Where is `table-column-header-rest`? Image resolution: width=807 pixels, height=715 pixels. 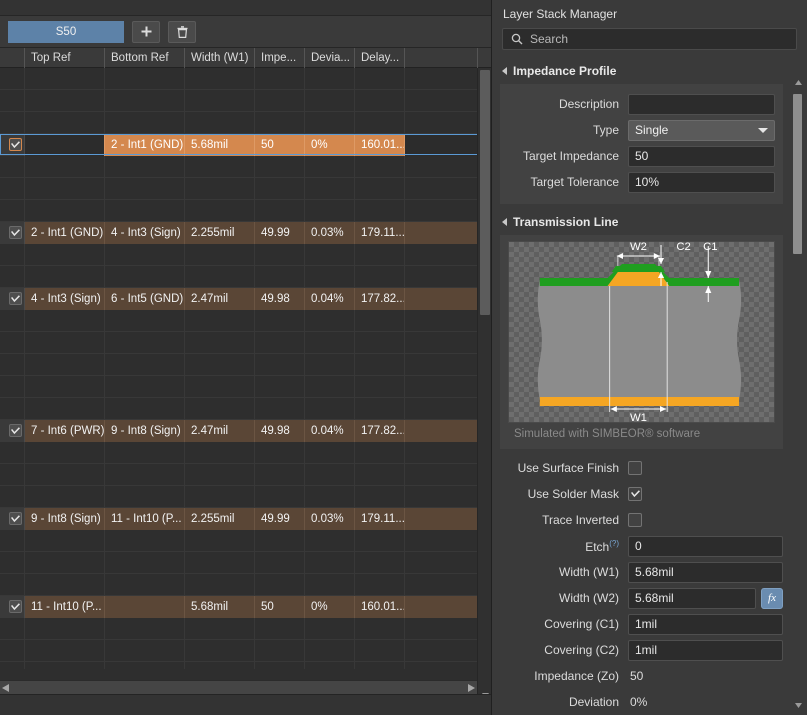
table-column-header-rest is located at coordinates (441, 58).